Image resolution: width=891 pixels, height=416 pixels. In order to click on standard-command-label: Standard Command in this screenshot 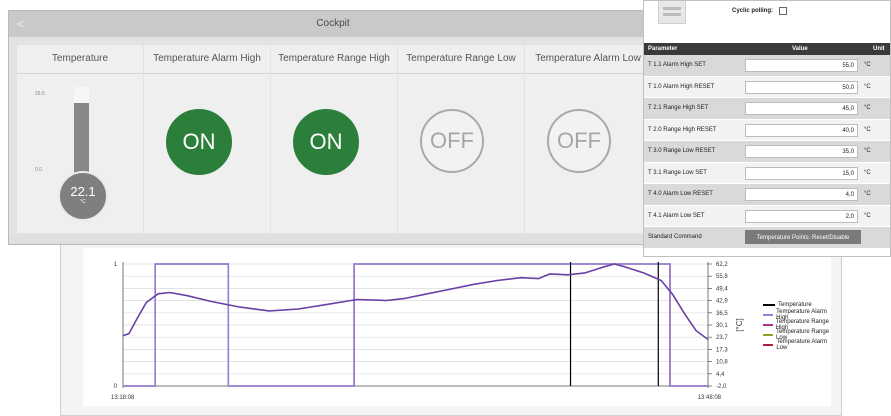, I will do `click(675, 237)`.